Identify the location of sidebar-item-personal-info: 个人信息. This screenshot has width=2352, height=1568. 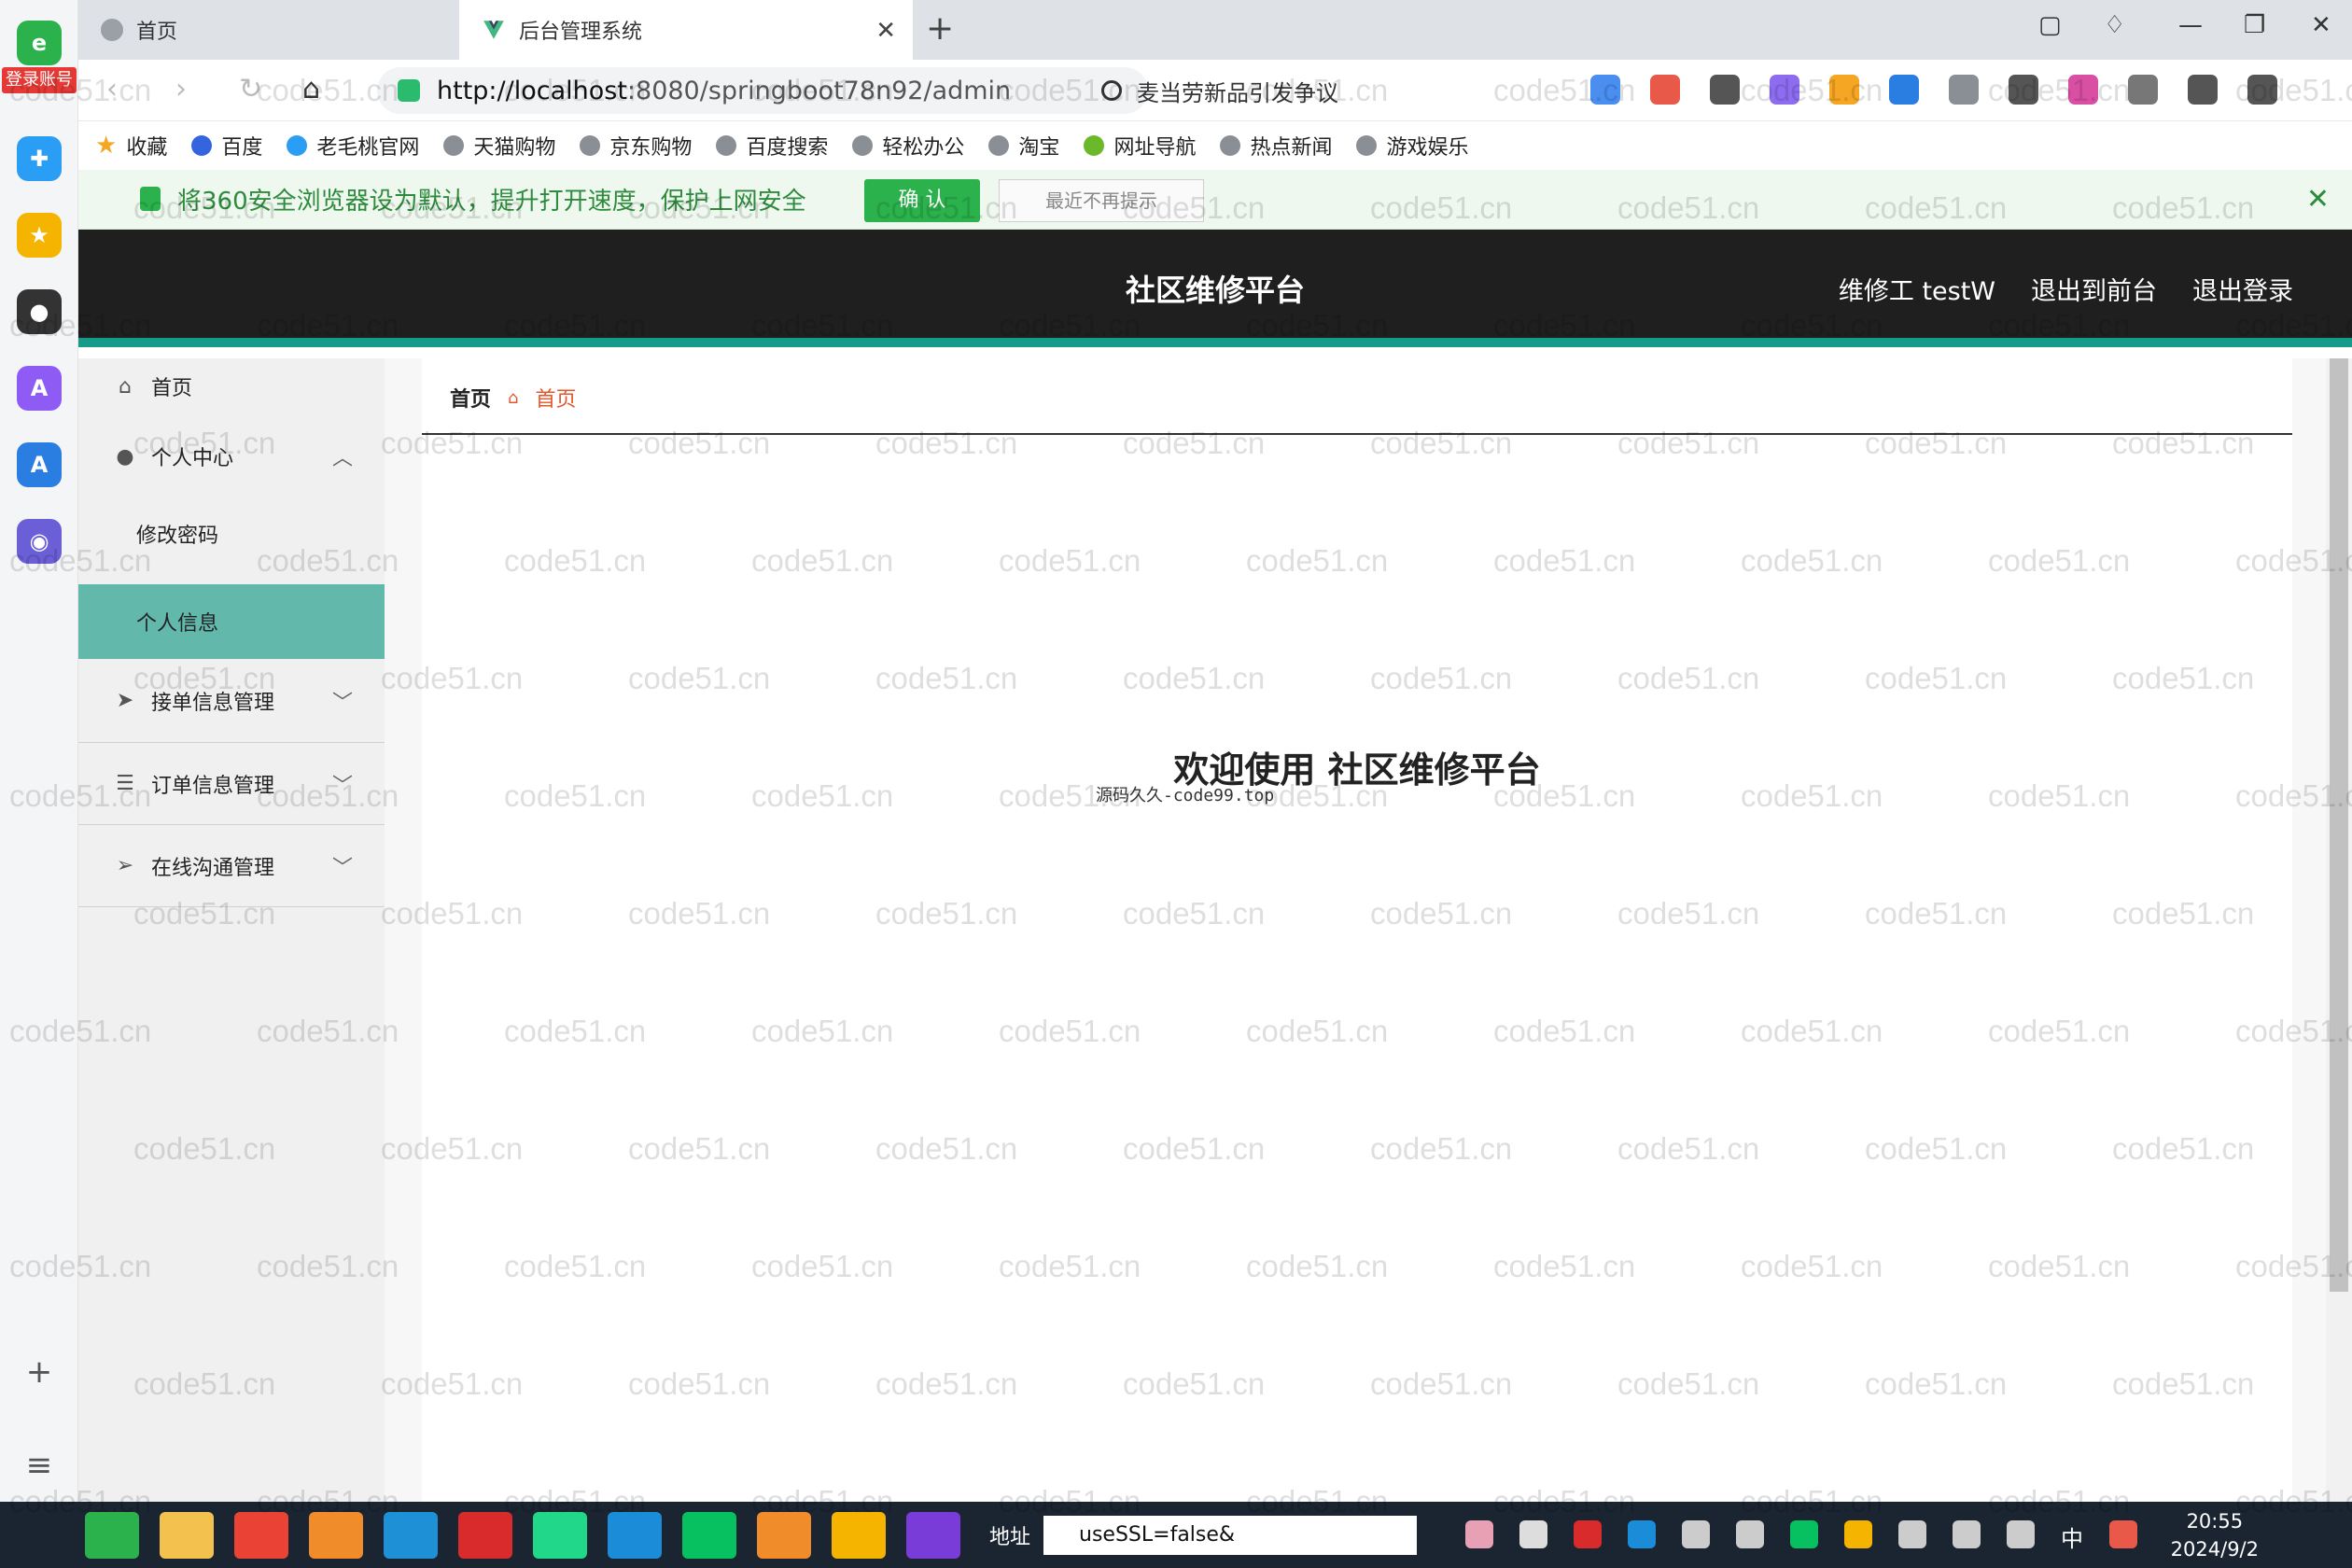
(231, 621).